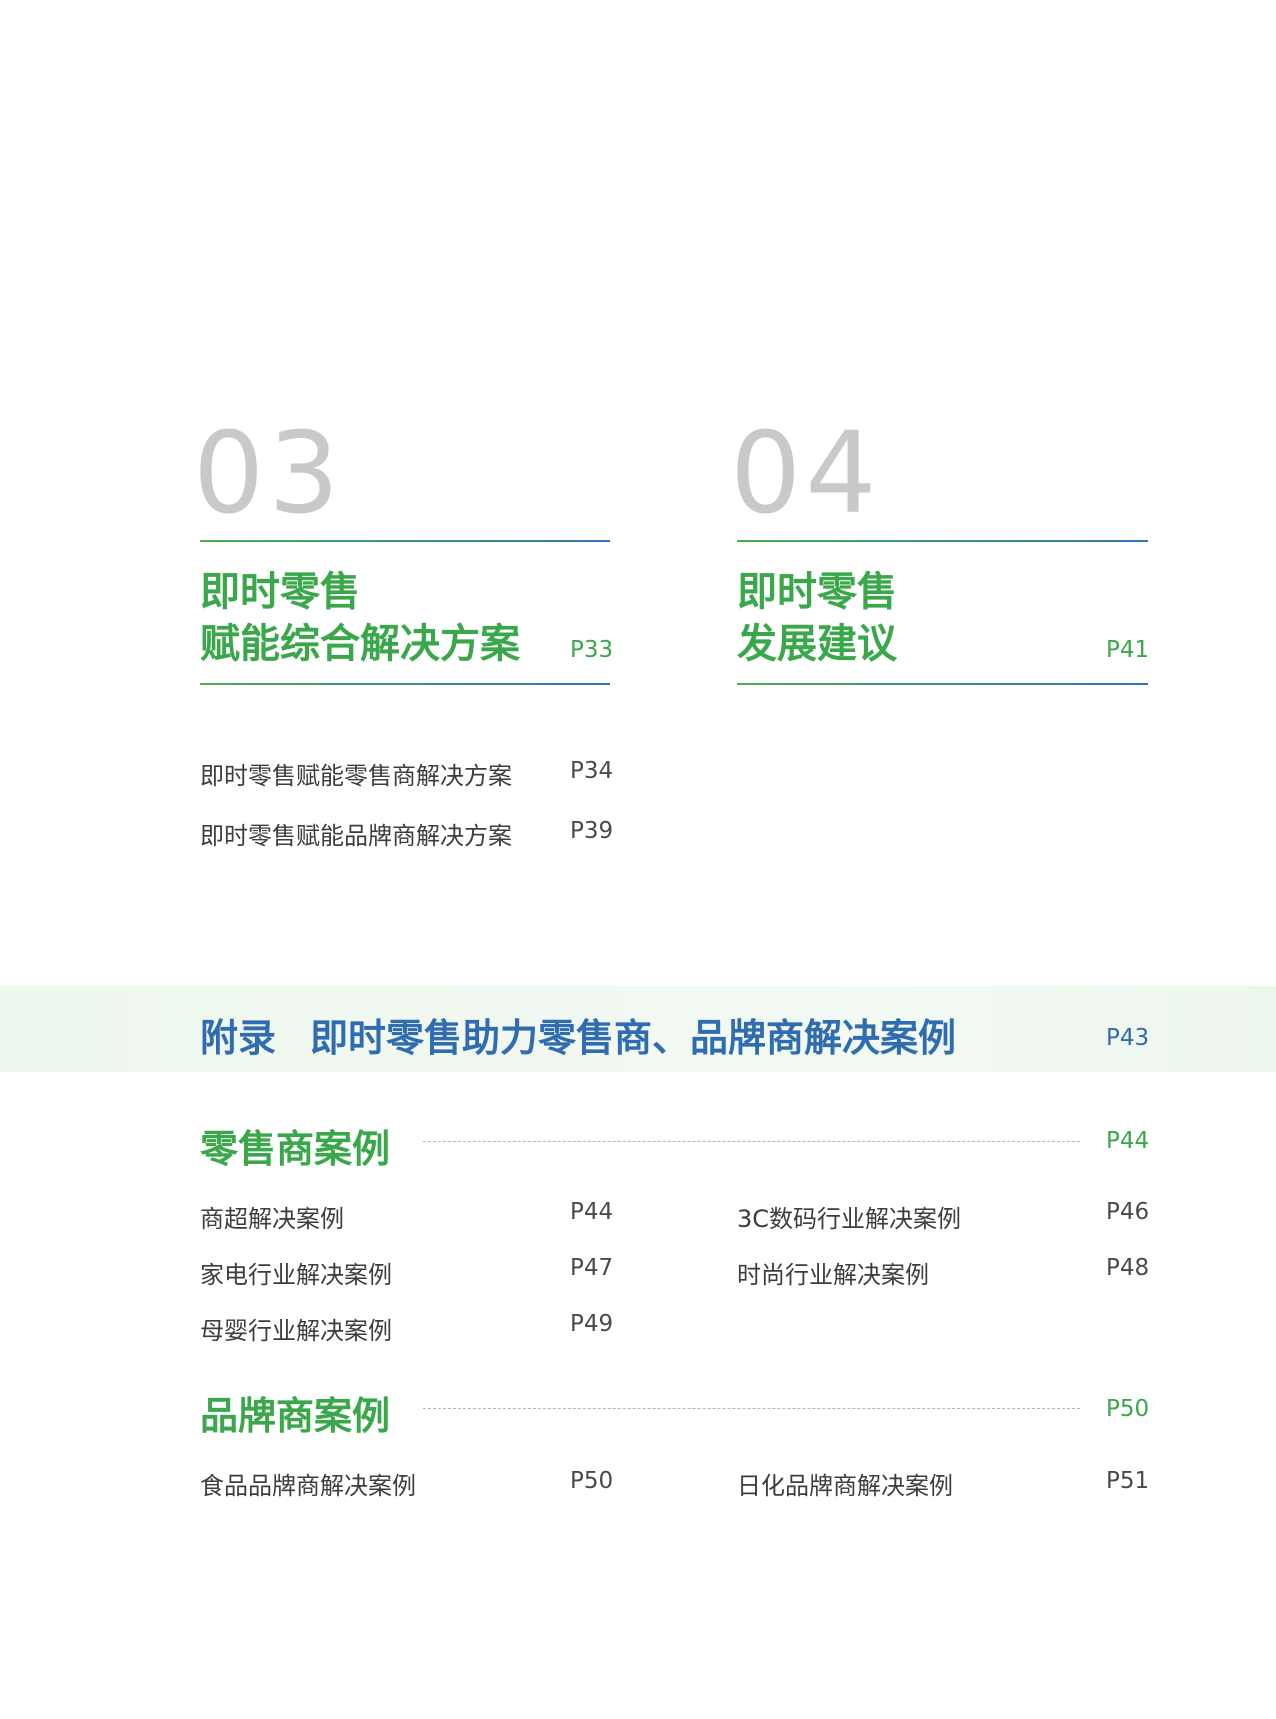 Image resolution: width=1276 pixels, height=1719 pixels. I want to click on case-maternal-infant-page: P49, so click(591, 1324).